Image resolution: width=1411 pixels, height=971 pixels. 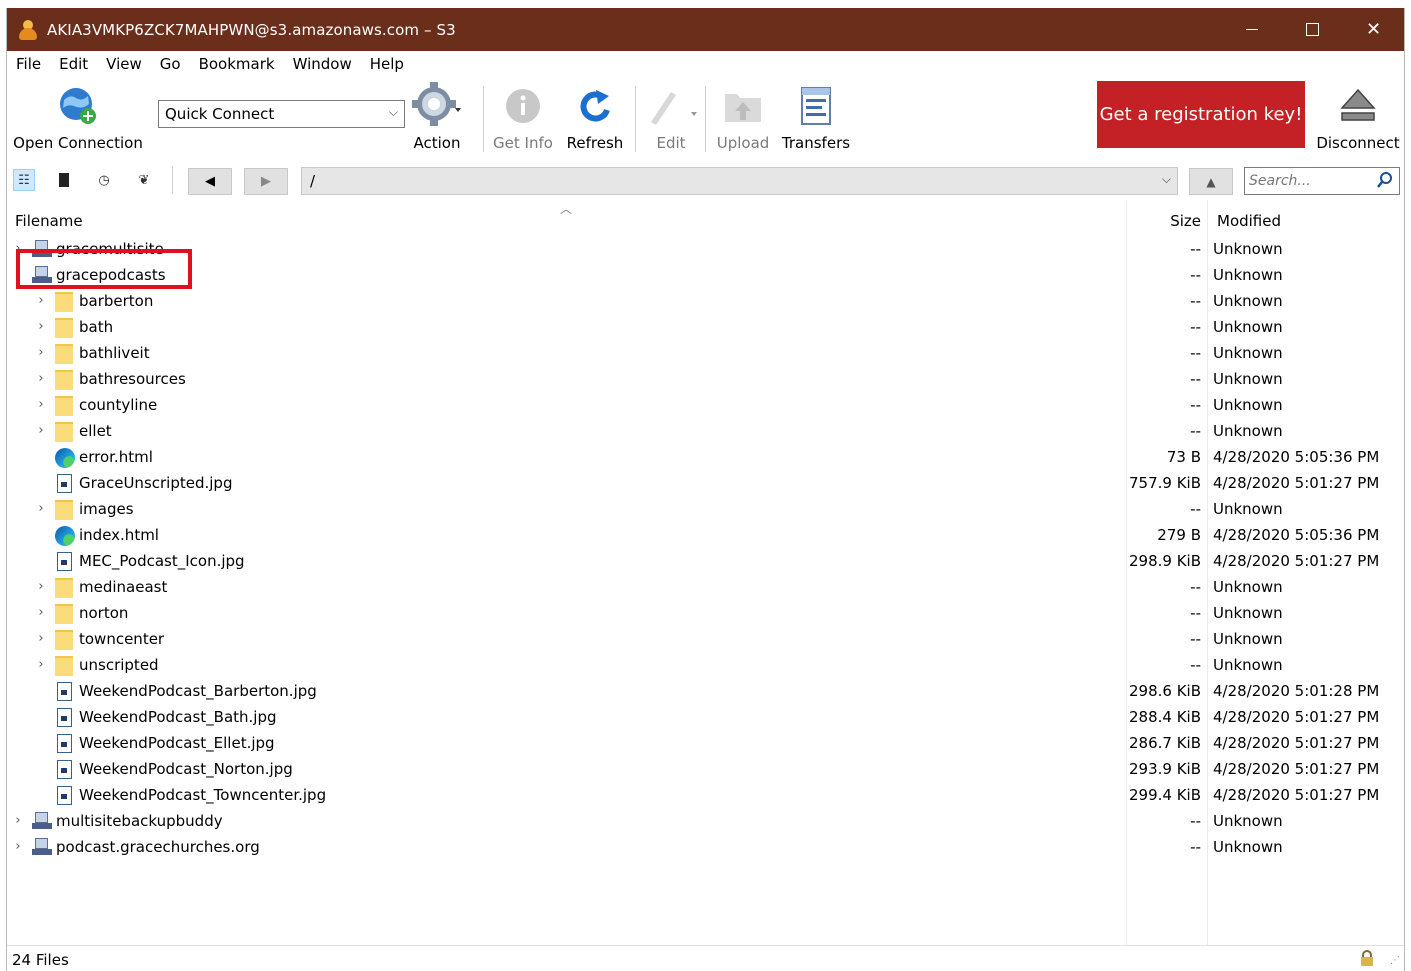 What do you see at coordinates (73, 64) in the screenshot?
I see `menu-edit: Edit` at bounding box center [73, 64].